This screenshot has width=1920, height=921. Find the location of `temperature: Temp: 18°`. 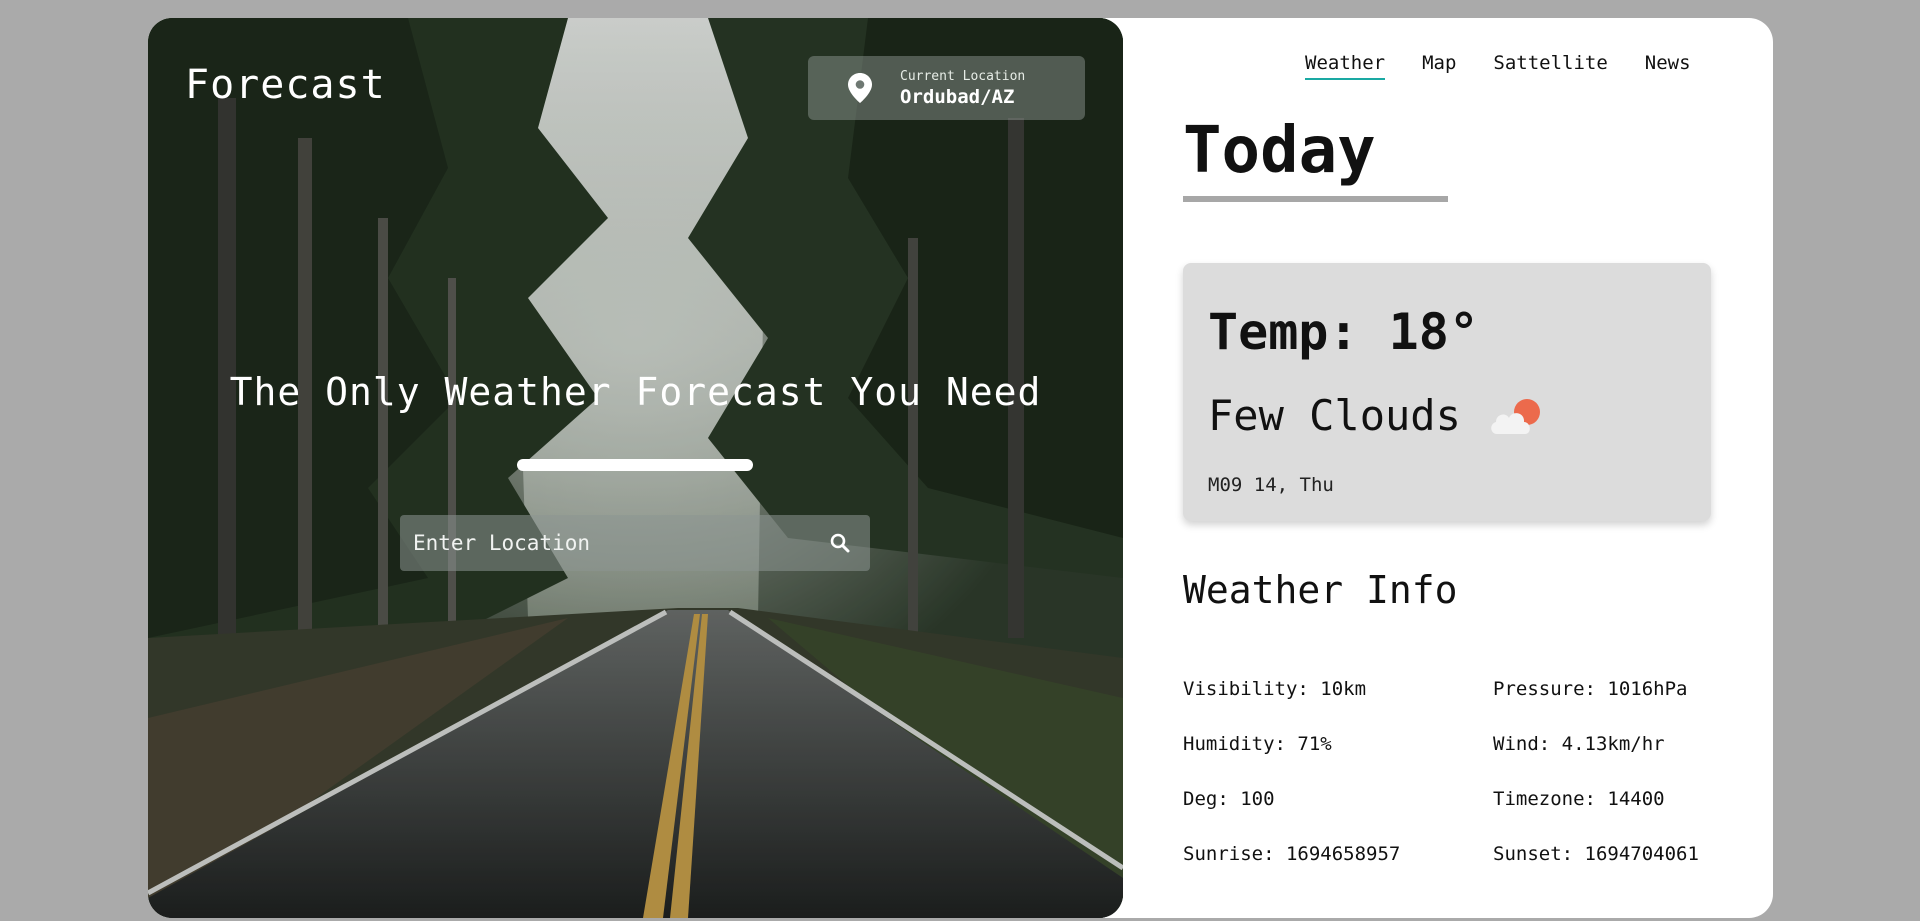

temperature: Temp: 18° is located at coordinates (1343, 332).